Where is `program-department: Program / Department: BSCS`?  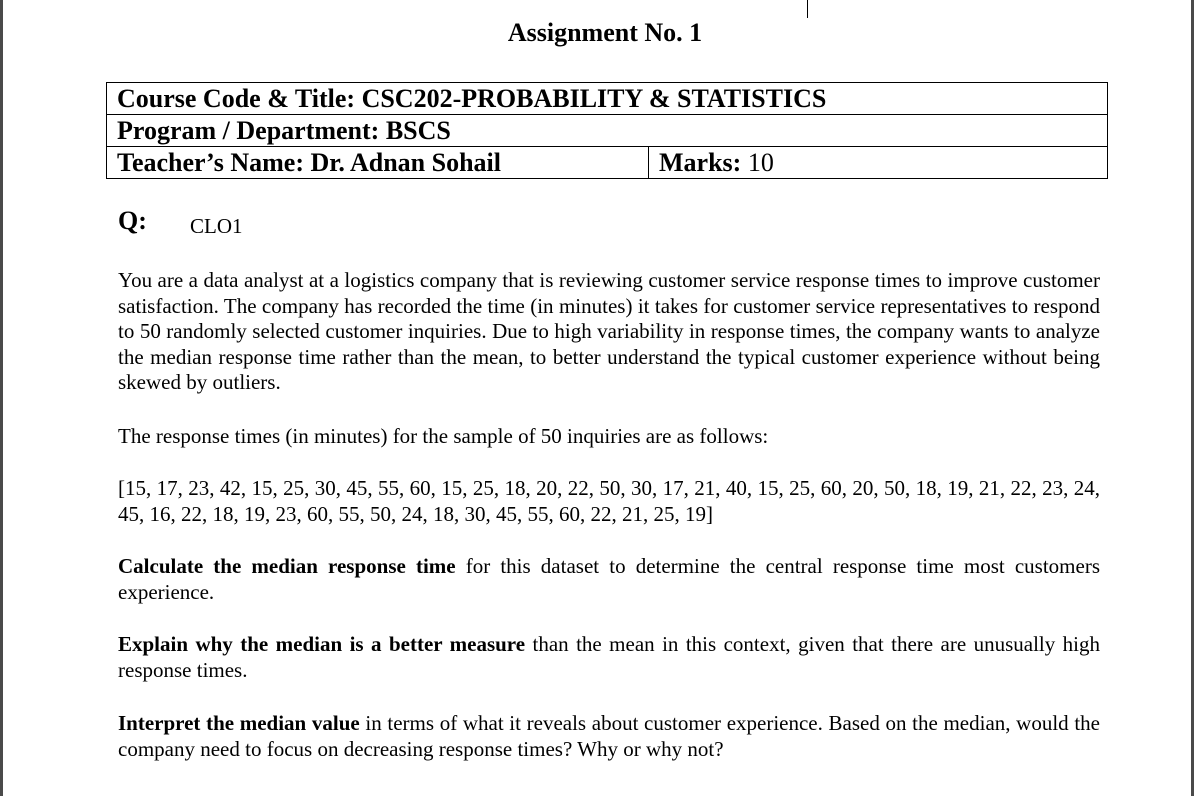 program-department: Program / Department: BSCS is located at coordinates (607, 130).